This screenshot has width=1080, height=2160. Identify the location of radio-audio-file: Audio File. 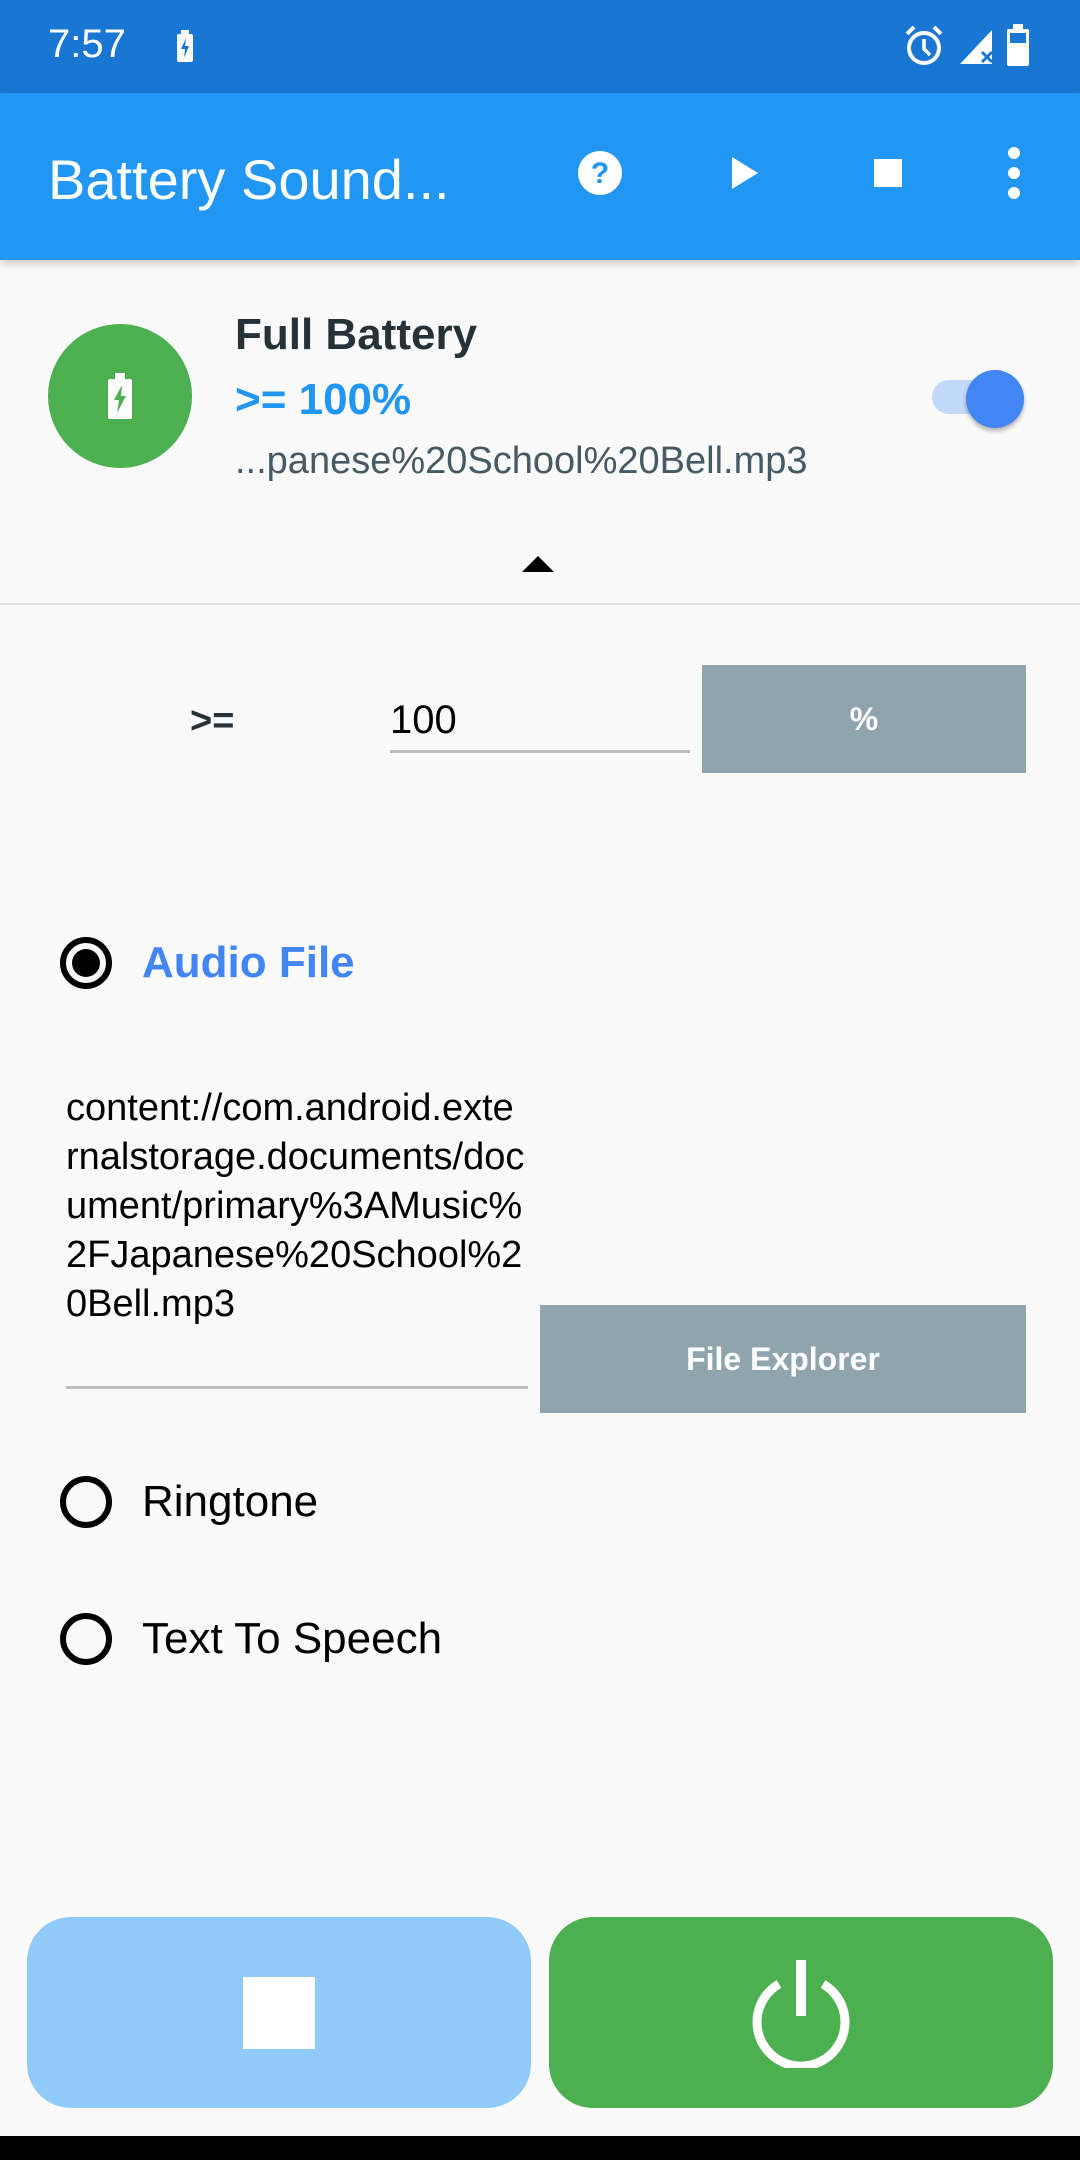
(207, 963).